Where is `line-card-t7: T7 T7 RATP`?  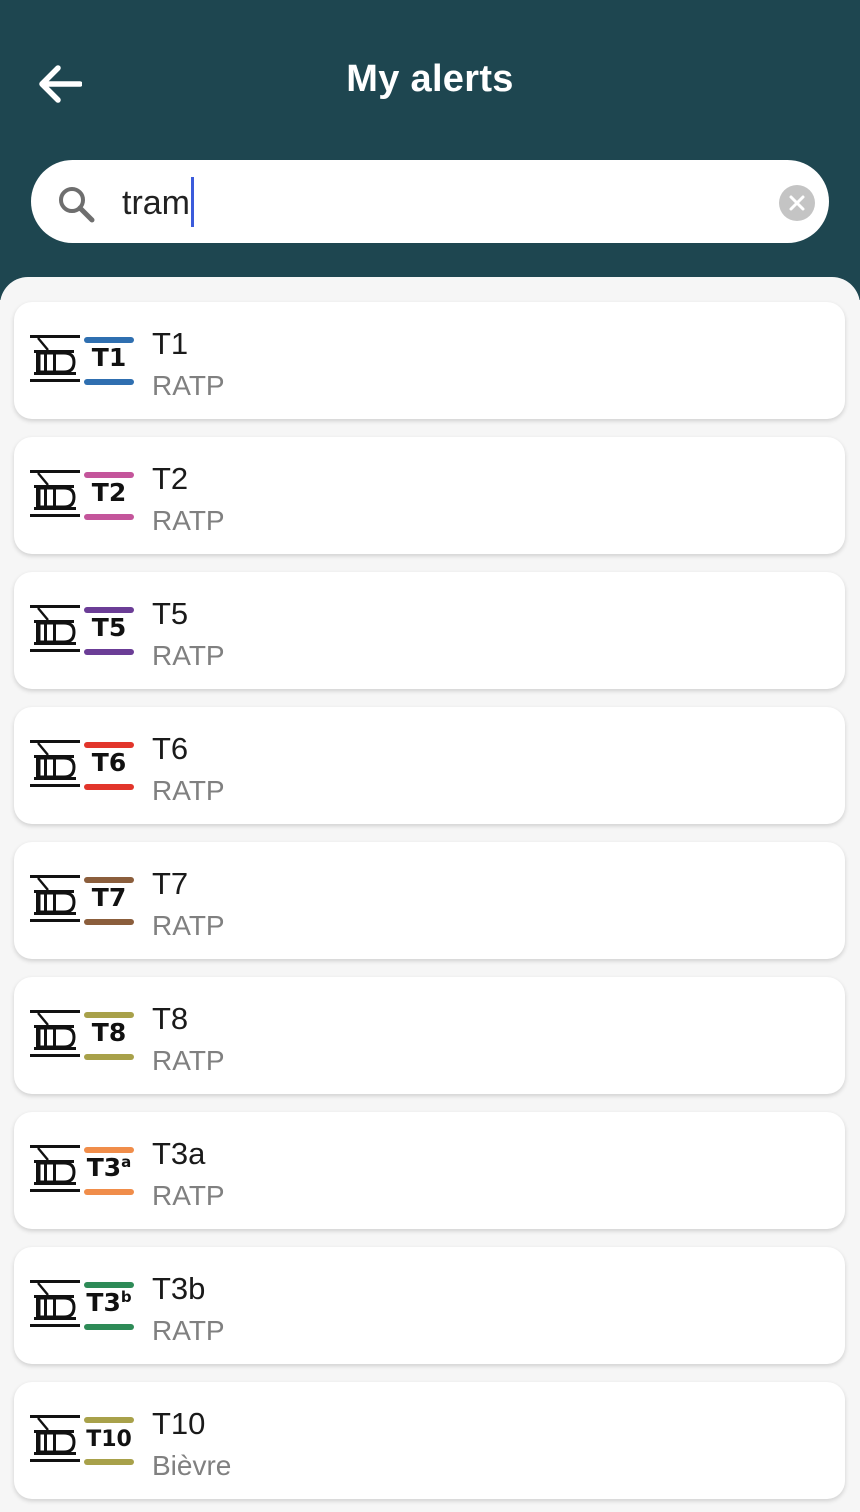 line-card-t7: T7 T7 RATP is located at coordinates (429, 900).